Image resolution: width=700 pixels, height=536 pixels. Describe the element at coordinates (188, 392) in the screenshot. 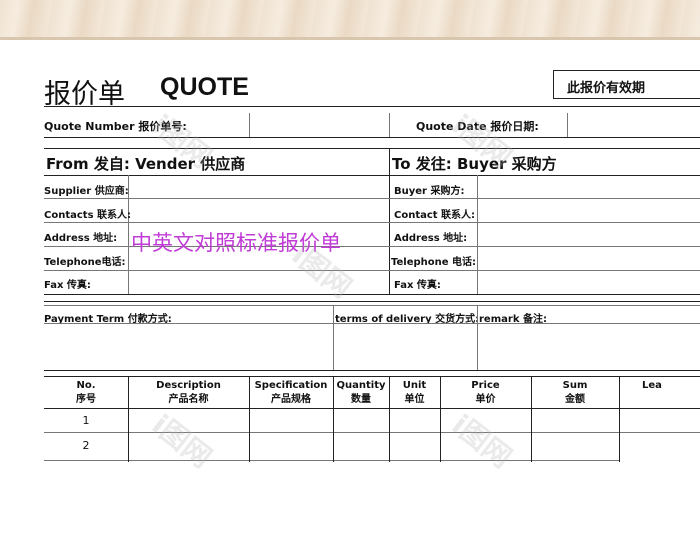

I see `column-header-description: Description 产品名称` at that location.